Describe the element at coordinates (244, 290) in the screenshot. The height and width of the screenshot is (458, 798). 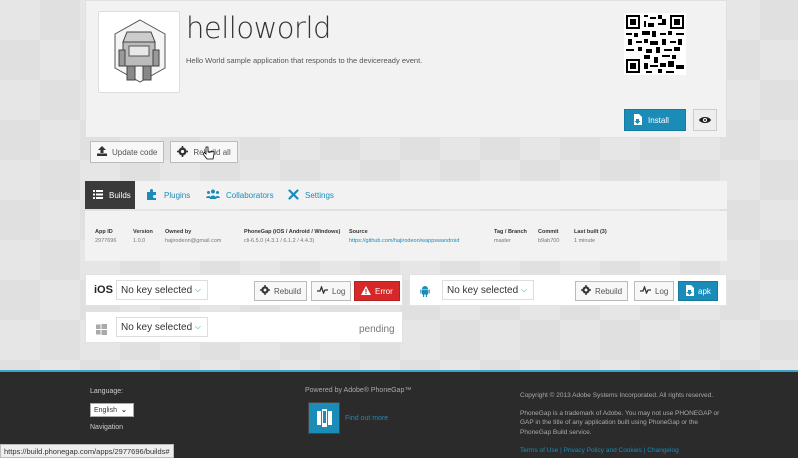
I see `ios-build-panel: iOS No key selected ⌵ Rebuild Log Error` at that location.